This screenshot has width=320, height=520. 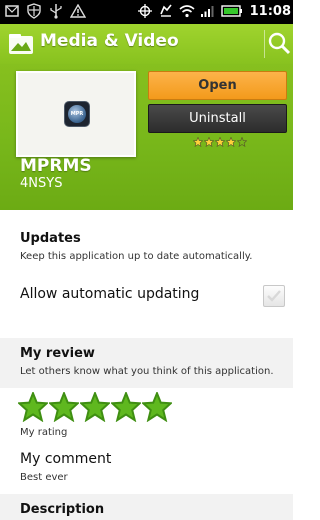 What do you see at coordinates (50, 238) in the screenshot?
I see `updates-heading: Updates` at bounding box center [50, 238].